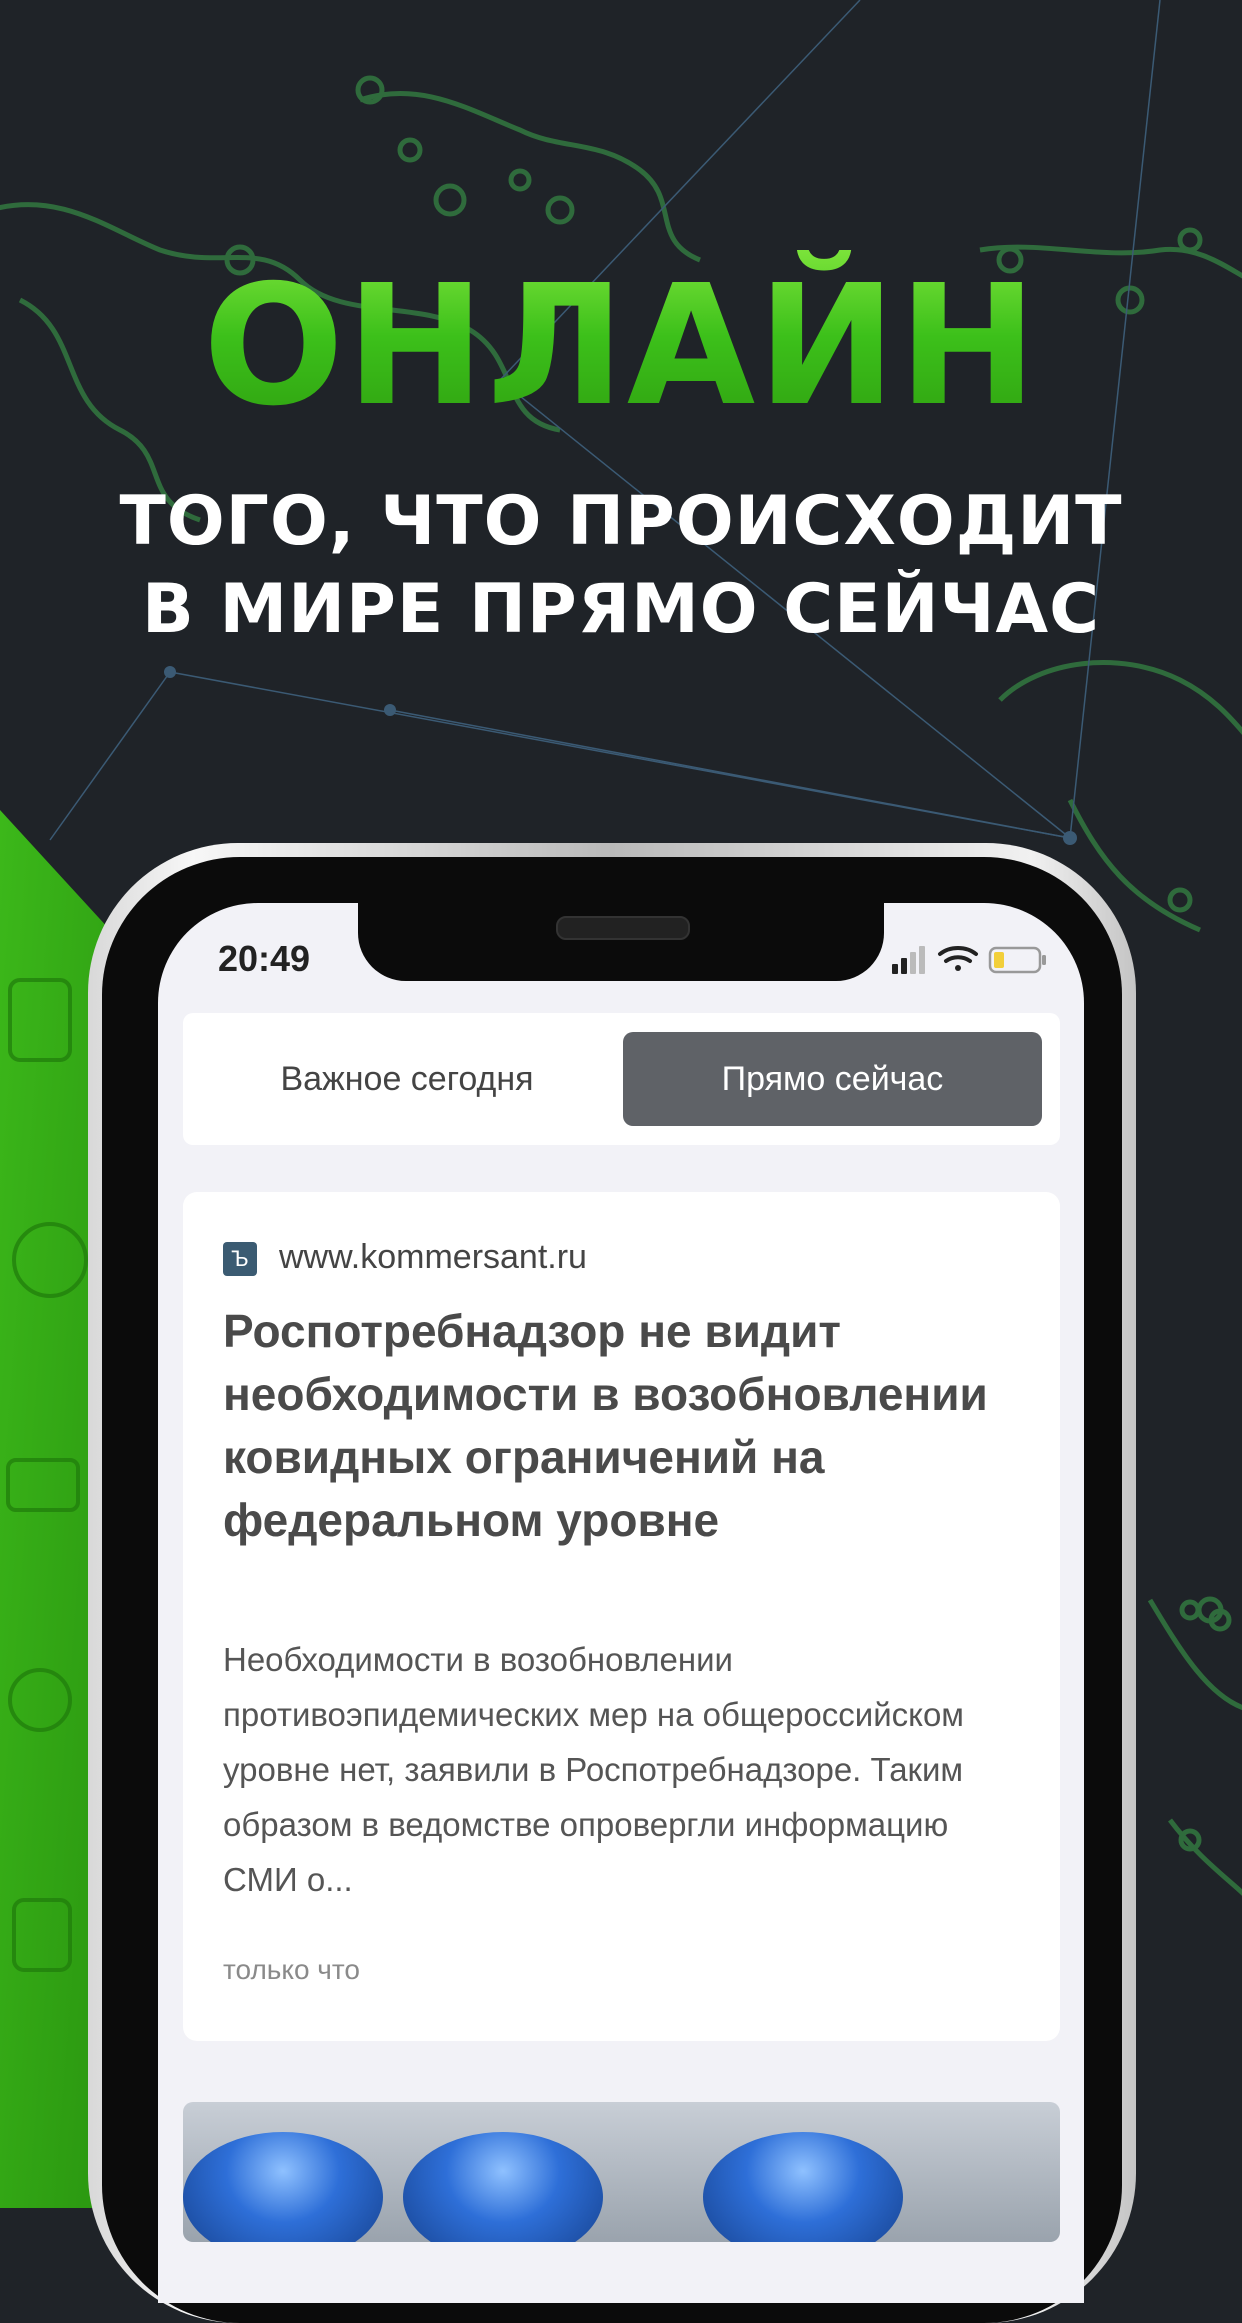  What do you see at coordinates (621, 566) in the screenshot?
I see `promo-subheadline: ТОГО, ЧТО ПРОИСХОДИТ В МИРЕ ПРЯМО СЕЙЧАС` at bounding box center [621, 566].